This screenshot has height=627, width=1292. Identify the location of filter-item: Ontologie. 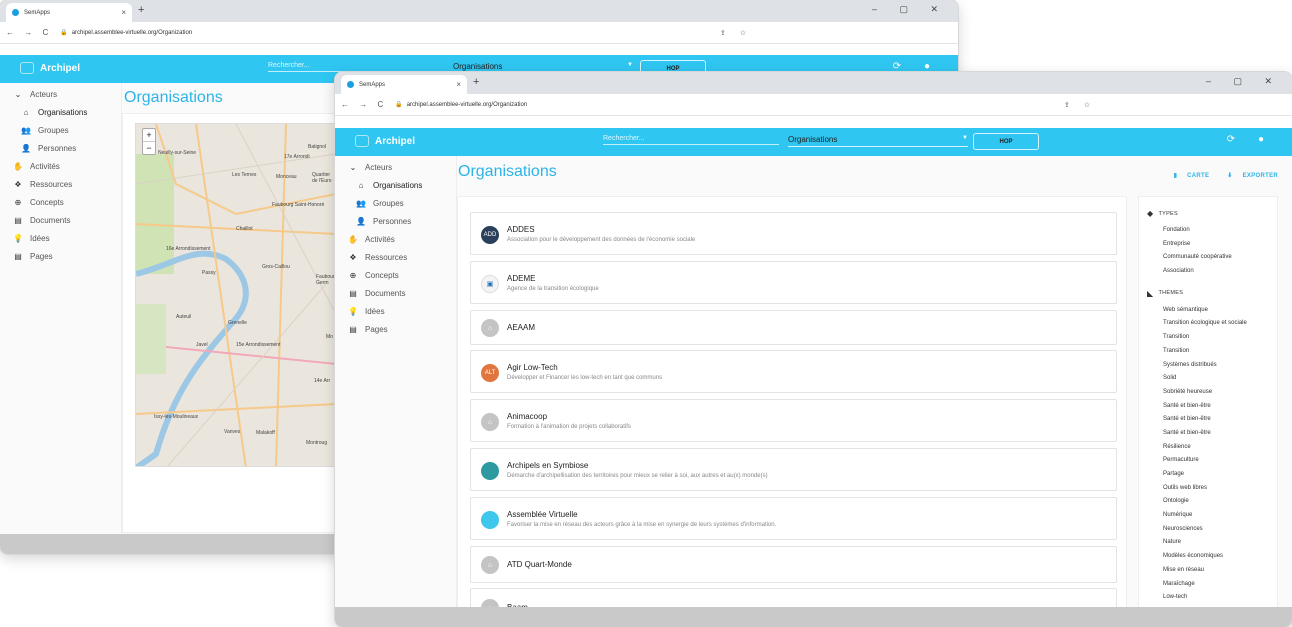
(1208, 502).